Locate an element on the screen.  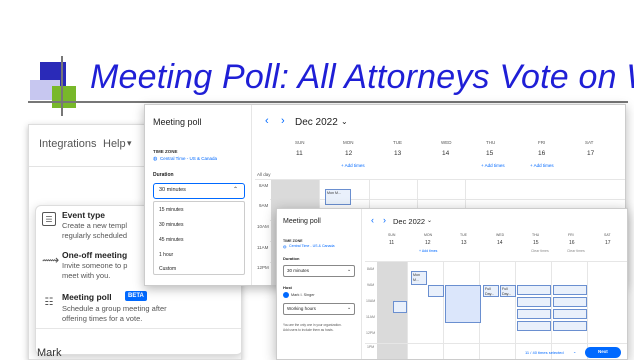
poll-front-tz-value: Central Time - US & Canada is located at coordinates (312, 246).